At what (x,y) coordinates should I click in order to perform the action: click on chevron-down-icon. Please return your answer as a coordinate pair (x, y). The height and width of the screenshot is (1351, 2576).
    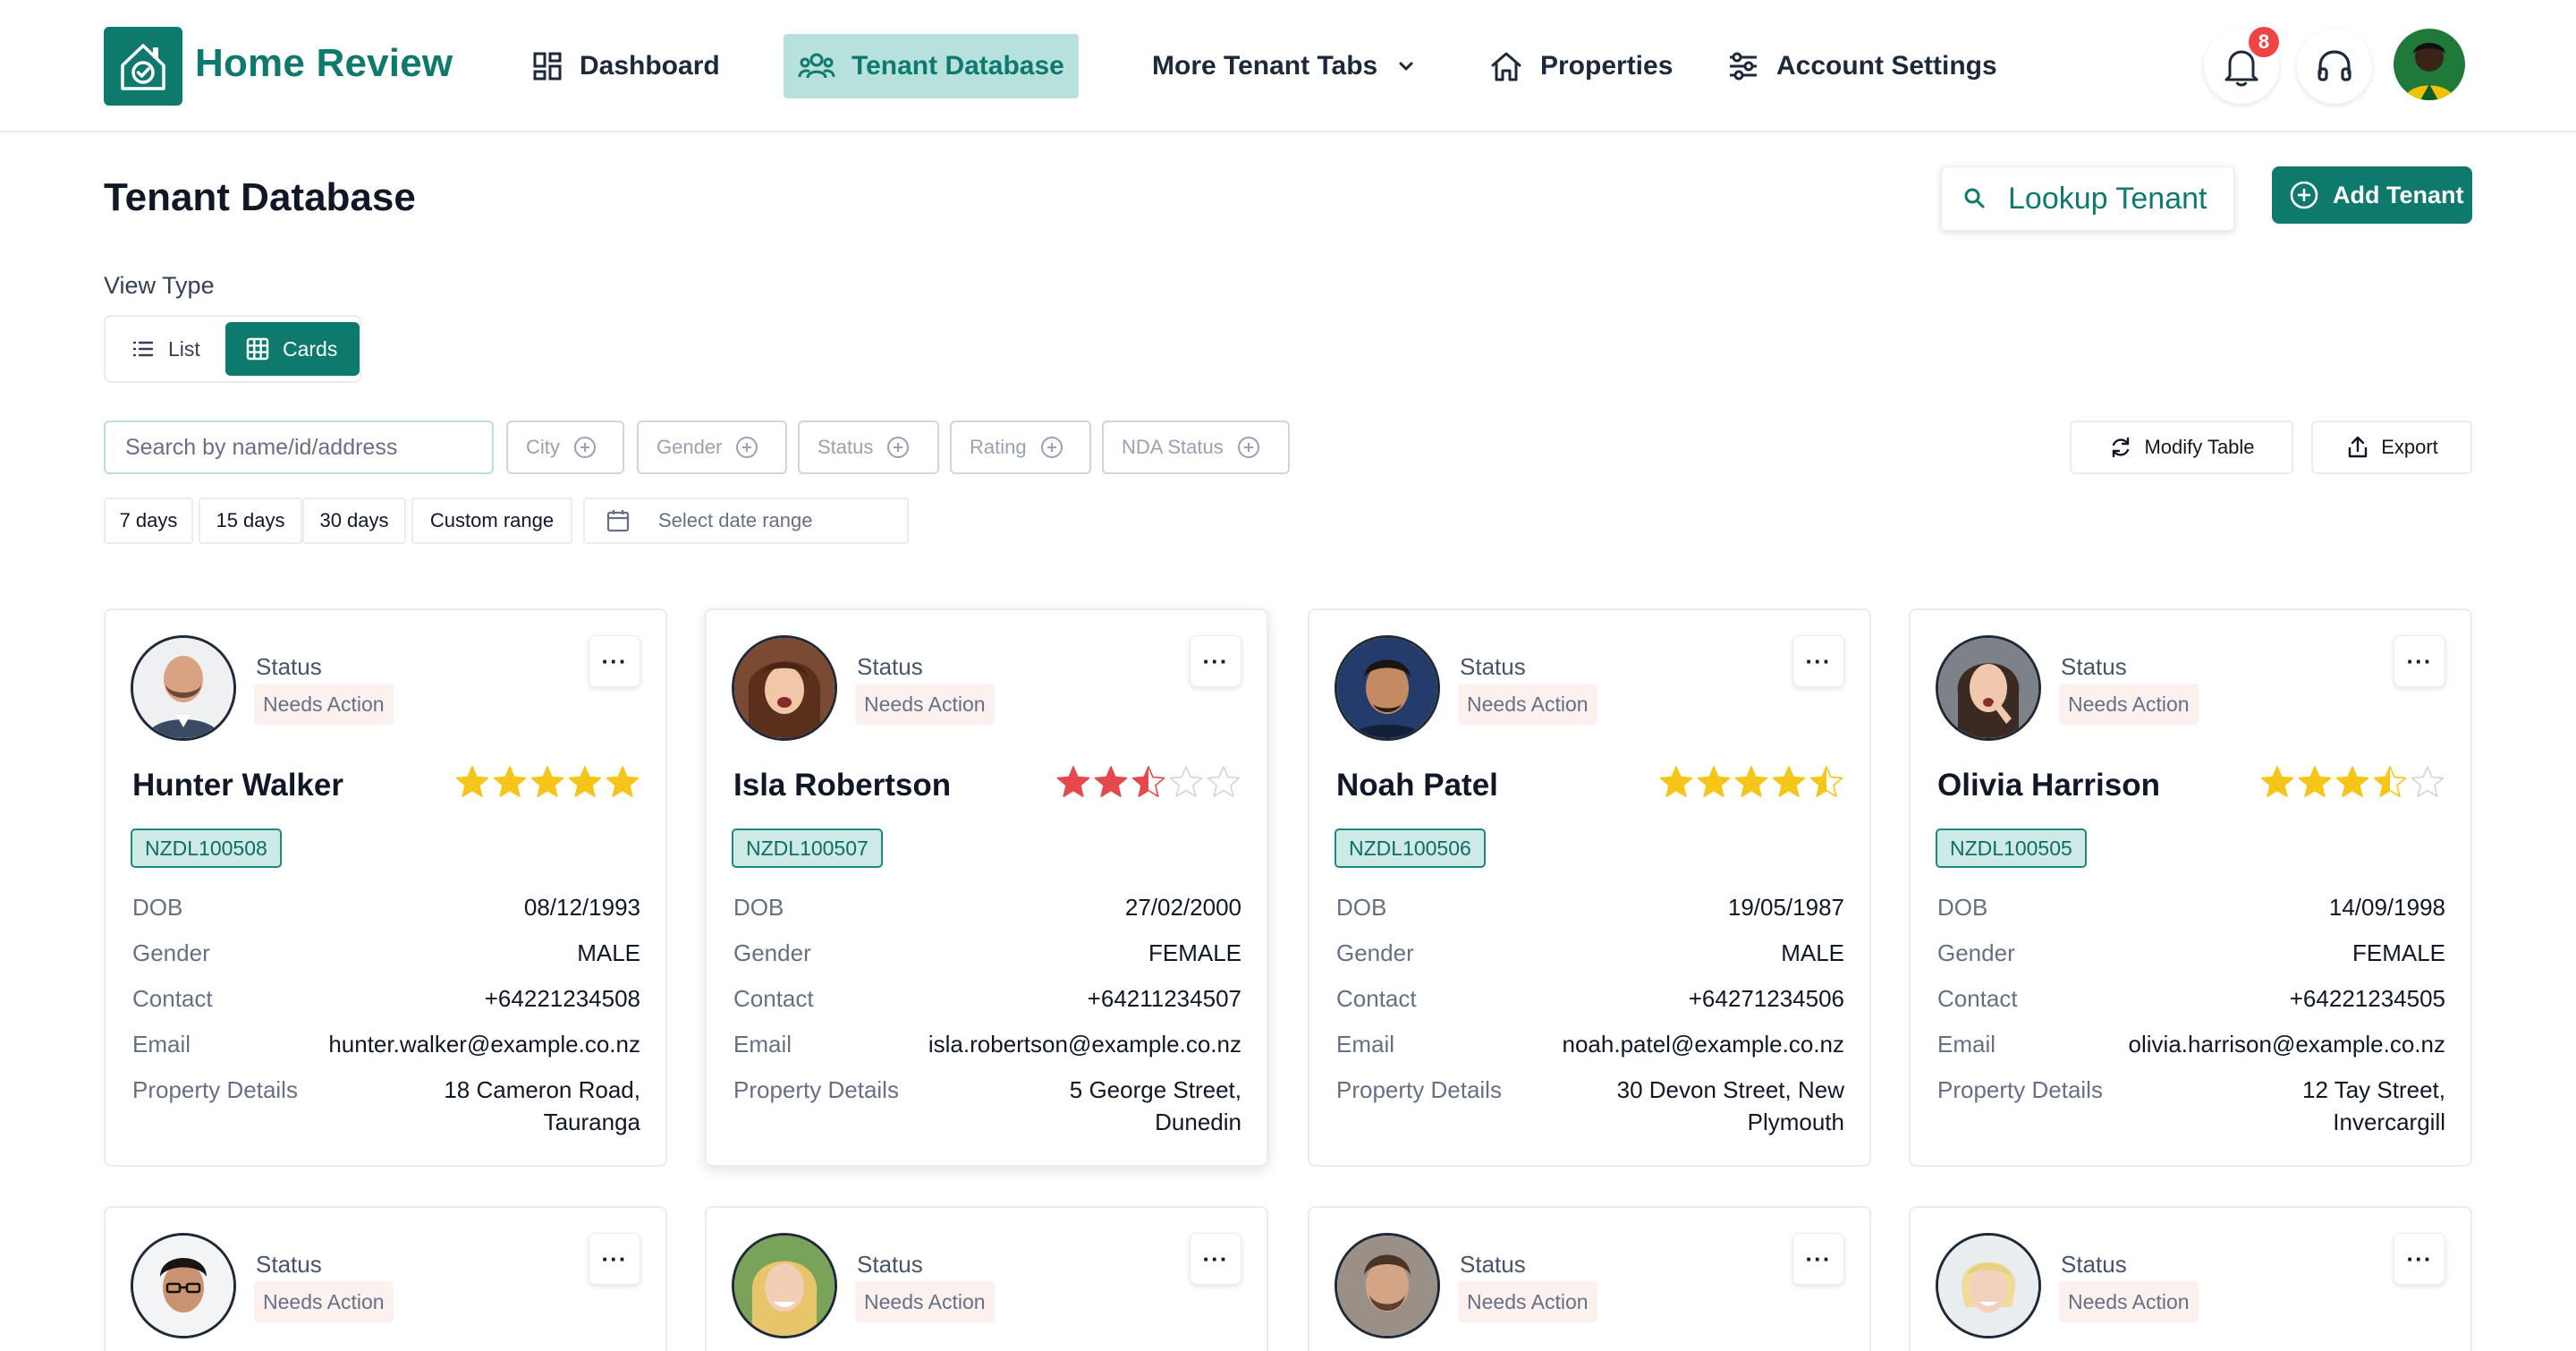
    Looking at the image, I should click on (1406, 67).